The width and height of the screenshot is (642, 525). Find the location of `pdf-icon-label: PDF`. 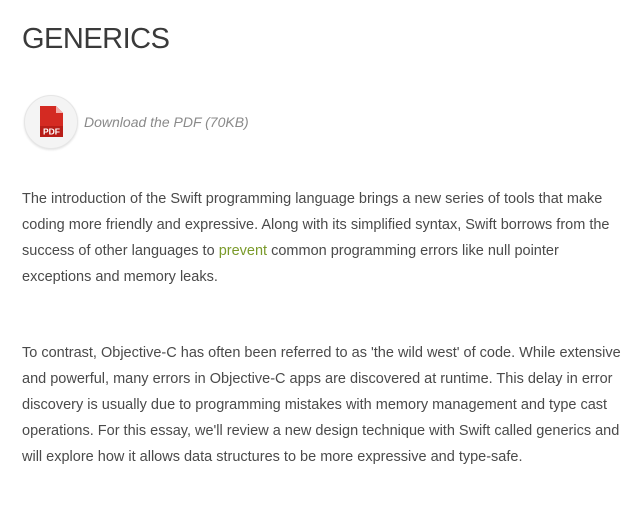

pdf-icon-label: PDF is located at coordinates (51, 132).